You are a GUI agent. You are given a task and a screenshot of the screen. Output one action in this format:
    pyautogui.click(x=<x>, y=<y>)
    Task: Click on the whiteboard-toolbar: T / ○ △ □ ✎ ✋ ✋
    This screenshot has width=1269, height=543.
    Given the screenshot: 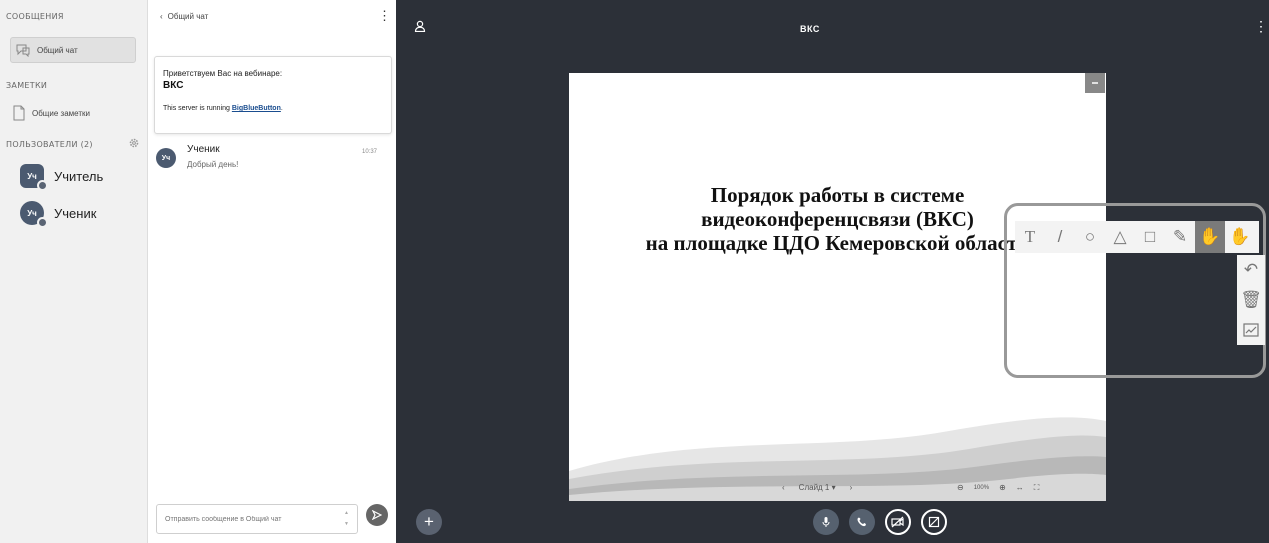 What is the action you would take?
    pyautogui.click(x=1137, y=237)
    